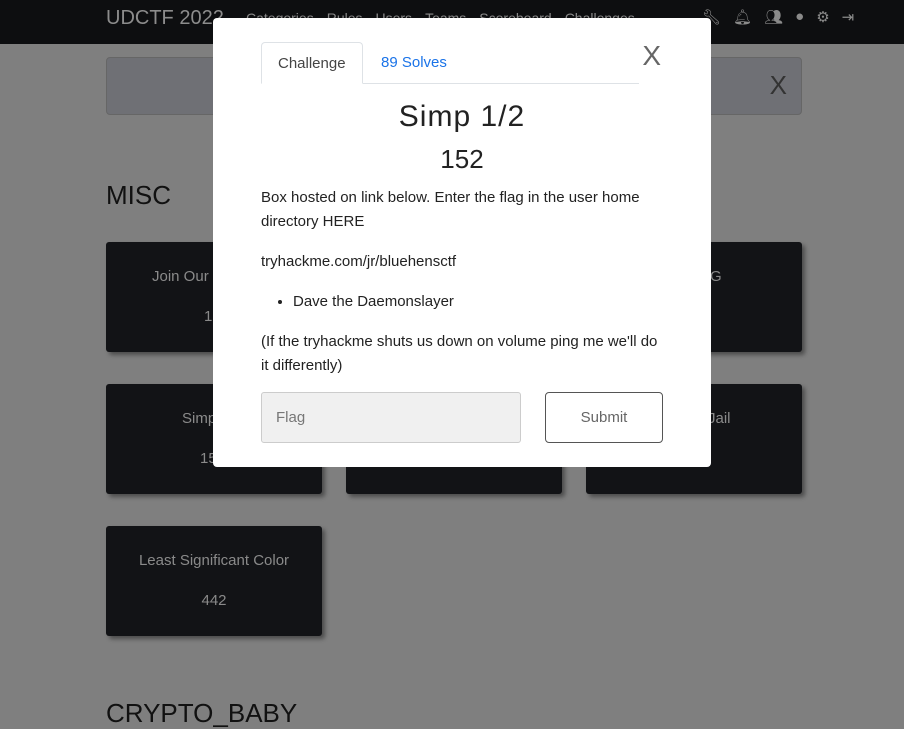  Describe the element at coordinates (462, 116) in the screenshot. I see `challenge-title: Simp 1/2` at that location.